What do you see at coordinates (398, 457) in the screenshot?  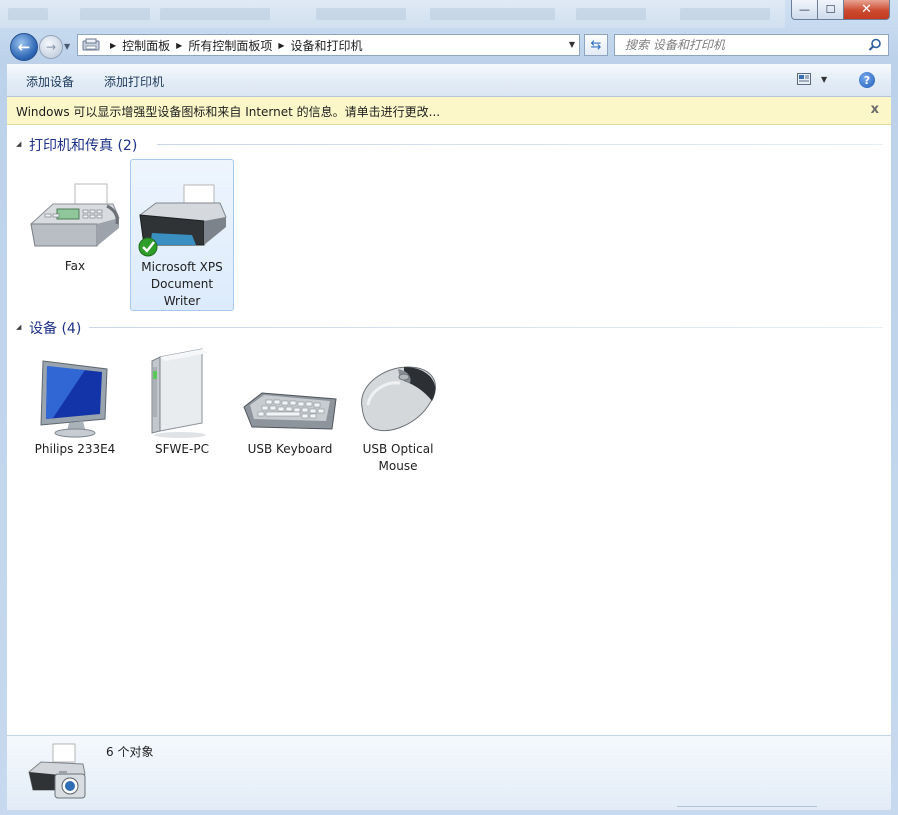 I see `device-item-label: USB Optical Mouse` at bounding box center [398, 457].